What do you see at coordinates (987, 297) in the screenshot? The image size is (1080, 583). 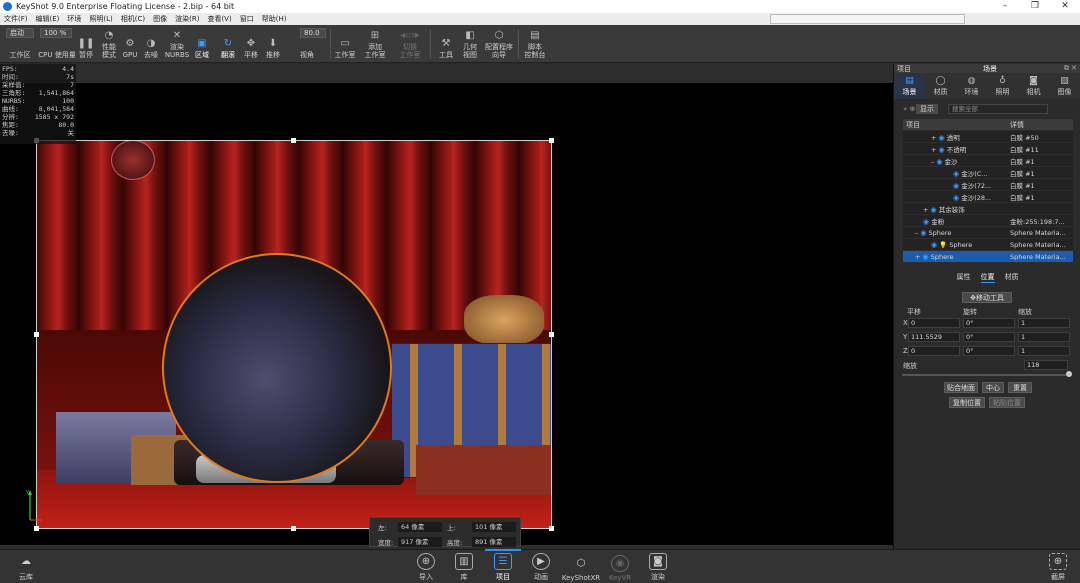 I see `move-tool-button: ✥ 移动工具` at bounding box center [987, 297].